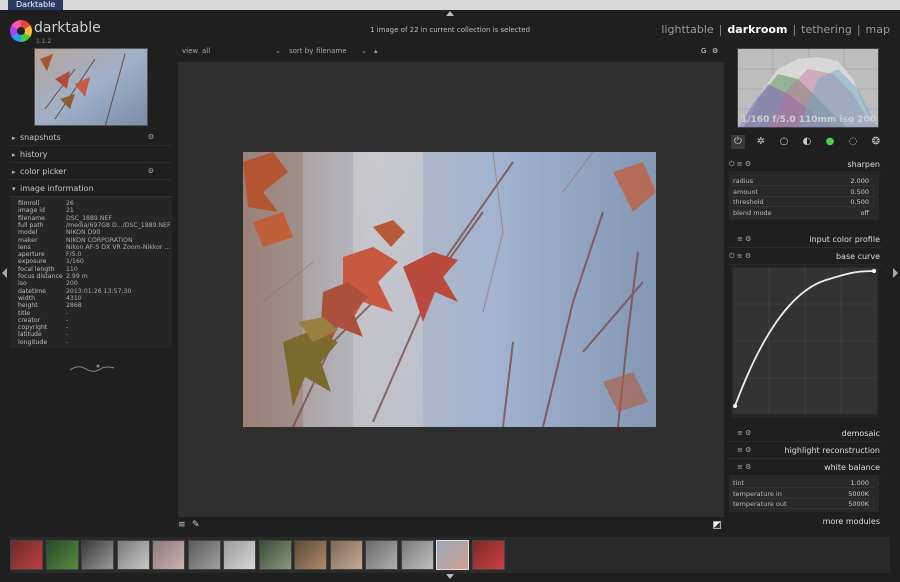  Describe the element at coordinates (31, 255) in the screenshot. I see `image-info-key: aperture` at that location.